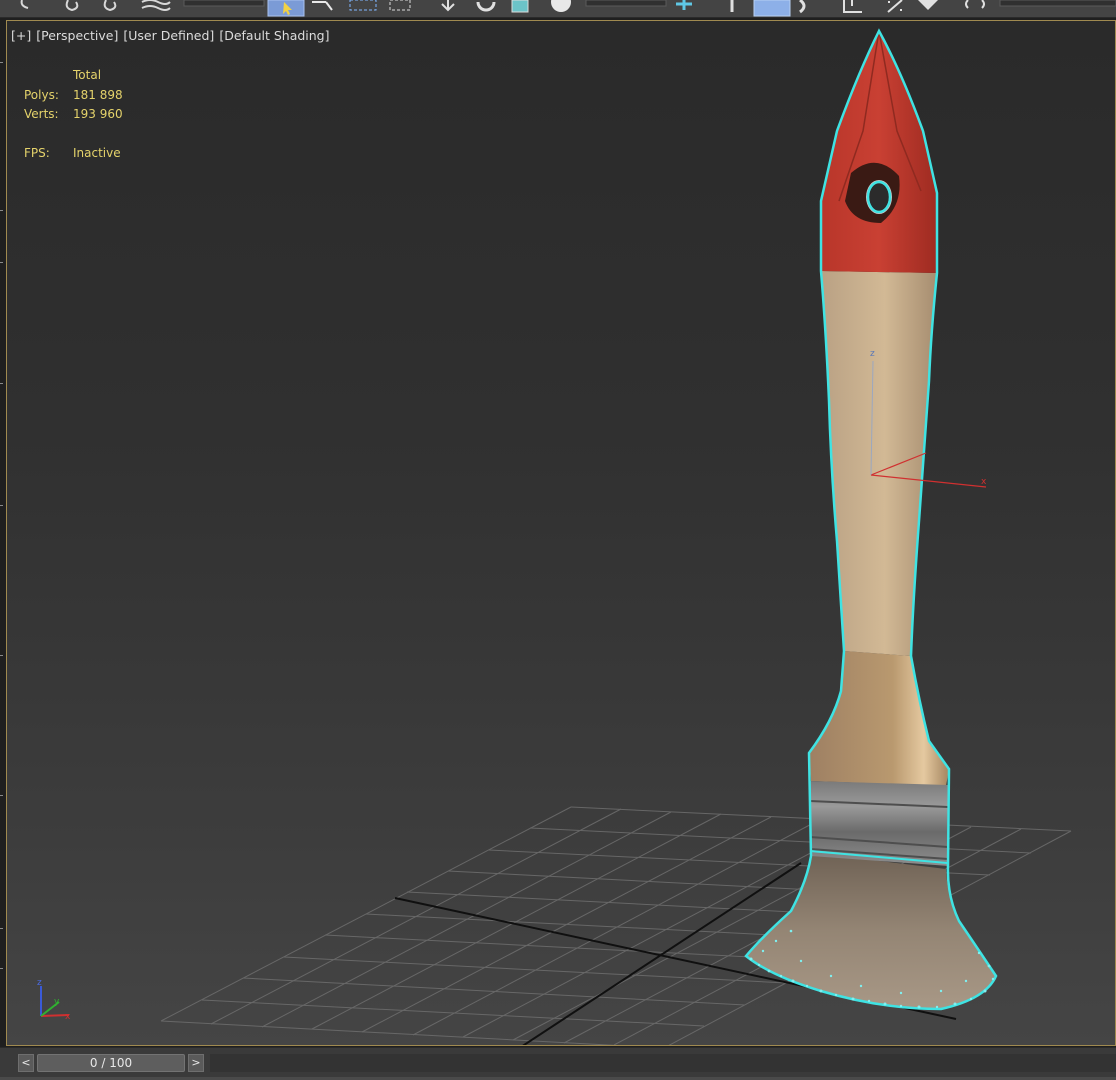  What do you see at coordinates (72, 6) in the screenshot?
I see `link-icon` at bounding box center [72, 6].